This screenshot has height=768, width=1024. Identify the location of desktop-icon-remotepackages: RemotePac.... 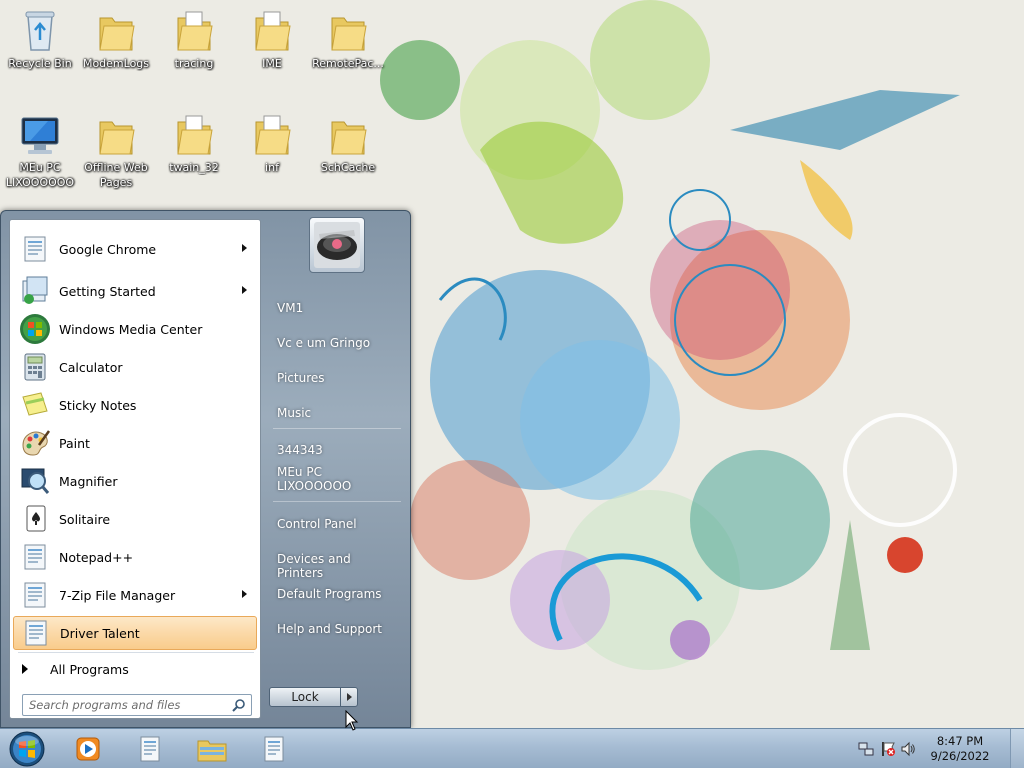
(348, 38).